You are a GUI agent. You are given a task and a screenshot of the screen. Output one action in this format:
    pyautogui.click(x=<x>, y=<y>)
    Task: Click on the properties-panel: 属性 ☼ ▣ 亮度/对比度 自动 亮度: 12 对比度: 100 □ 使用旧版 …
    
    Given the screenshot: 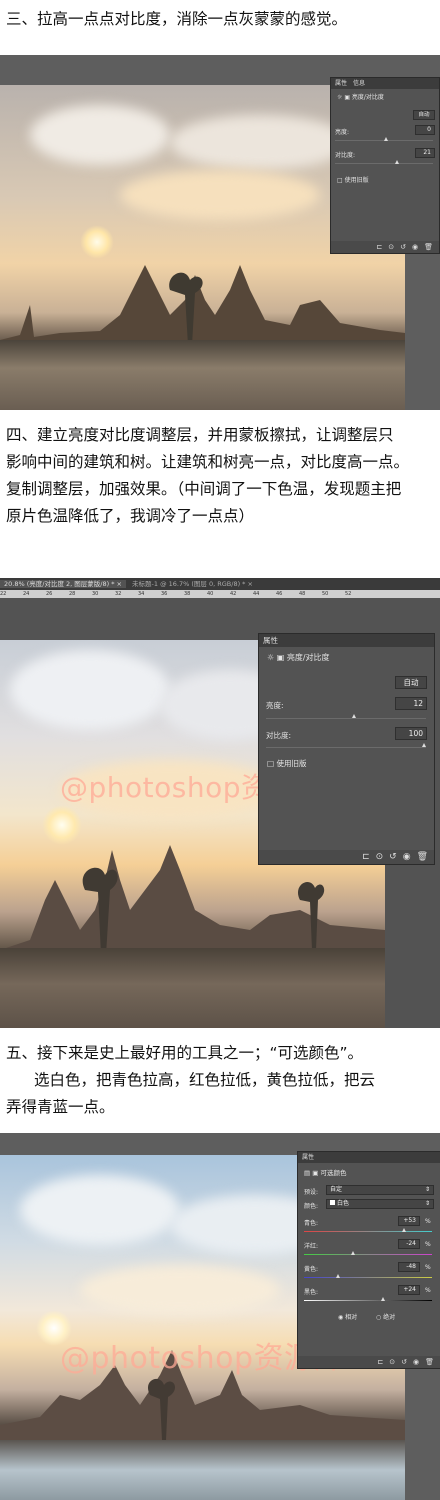 What is the action you would take?
    pyautogui.click(x=346, y=749)
    